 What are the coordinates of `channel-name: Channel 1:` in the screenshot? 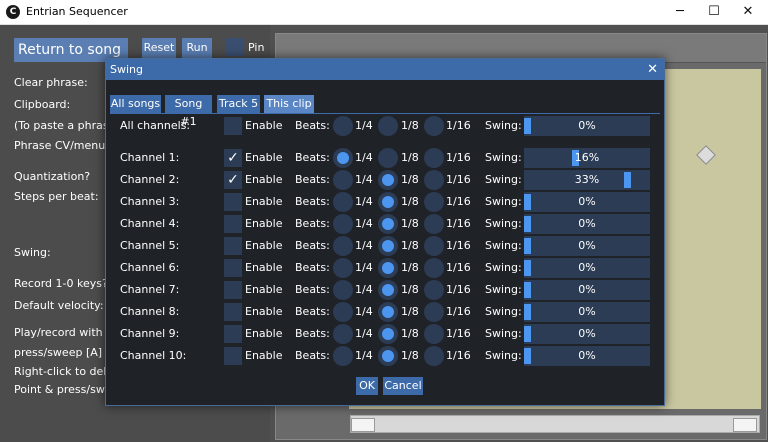 It's located at (150, 157).